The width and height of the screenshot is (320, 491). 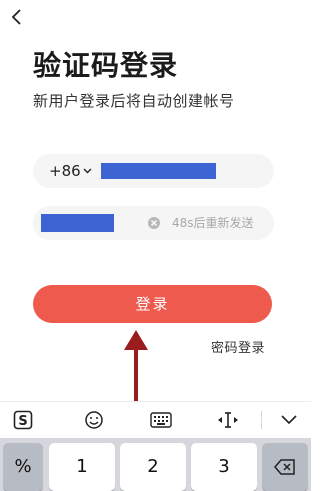 What do you see at coordinates (65, 171) in the screenshot?
I see `country-code-label: +86` at bounding box center [65, 171].